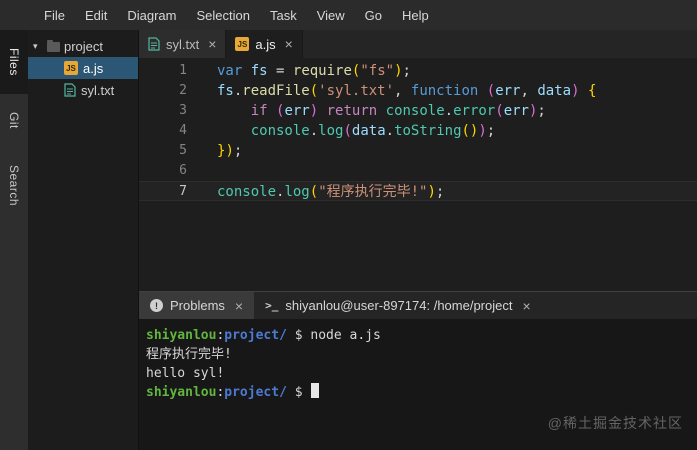 The image size is (697, 450). I want to click on activity-tab-files: Files, so click(14, 62).